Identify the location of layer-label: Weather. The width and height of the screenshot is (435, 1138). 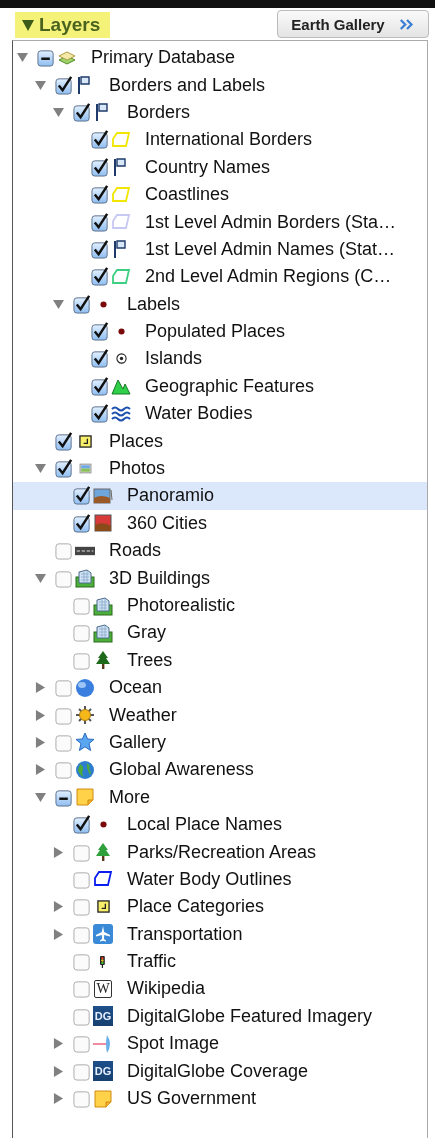
(143, 715).